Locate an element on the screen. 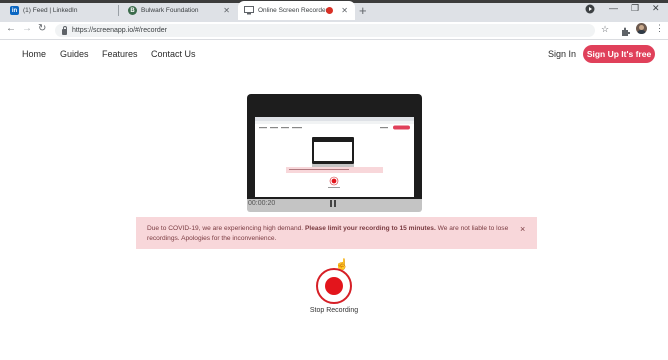 Image resolution: width=668 pixels, height=360 pixels. url-text: https://screenapp.io/#/recorder is located at coordinates (119, 30).